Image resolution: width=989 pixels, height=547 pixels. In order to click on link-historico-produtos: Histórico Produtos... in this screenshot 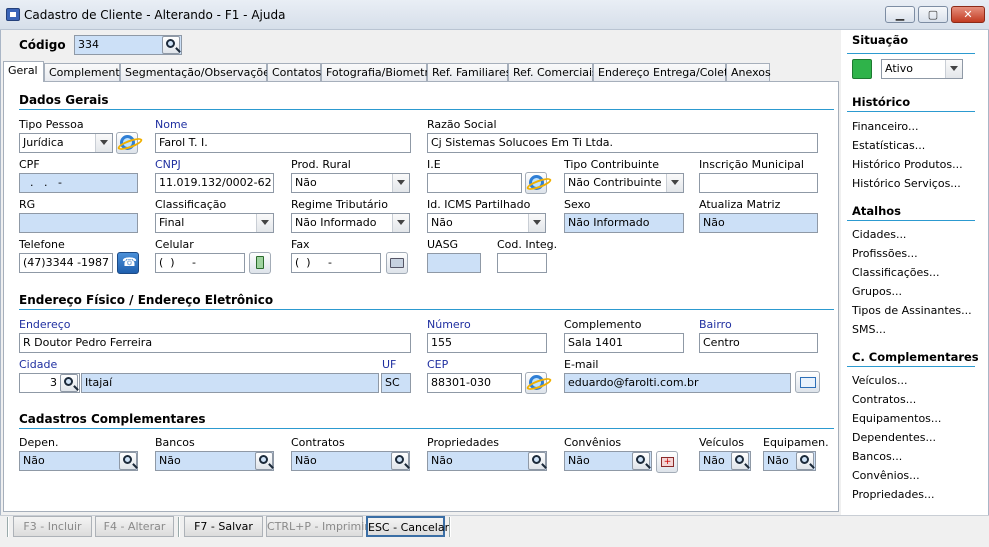, I will do `click(907, 164)`.